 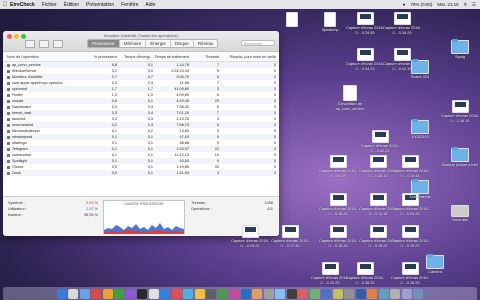 I want to click on process-name: mournesend, so click(x=39, y=125).